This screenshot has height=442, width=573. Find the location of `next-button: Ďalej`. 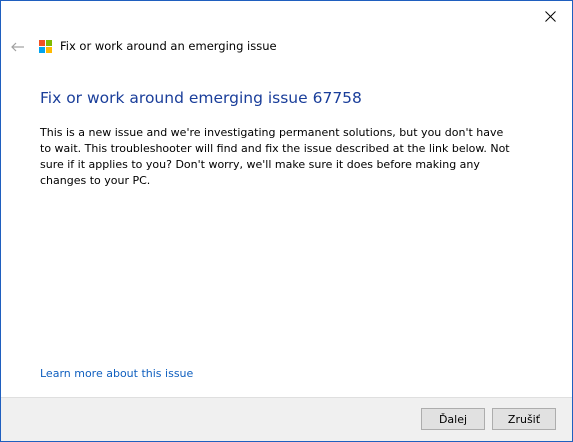

next-button: Ďalej is located at coordinates (453, 419).